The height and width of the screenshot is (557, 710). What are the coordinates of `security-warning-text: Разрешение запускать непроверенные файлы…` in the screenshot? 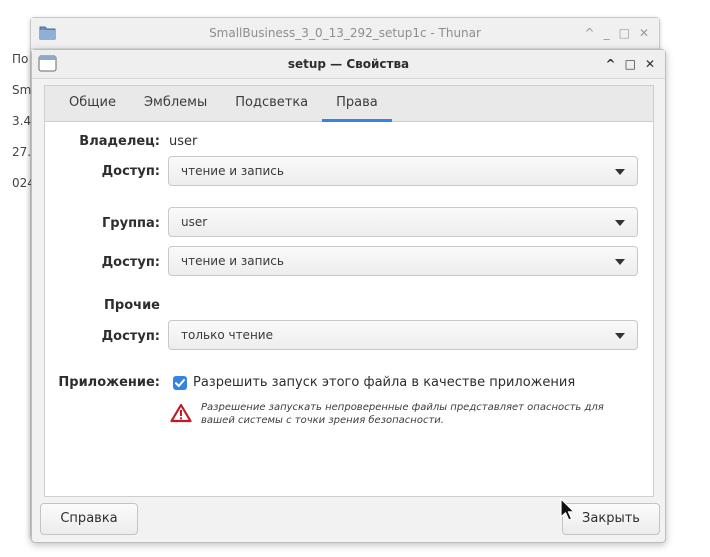 It's located at (421, 414).